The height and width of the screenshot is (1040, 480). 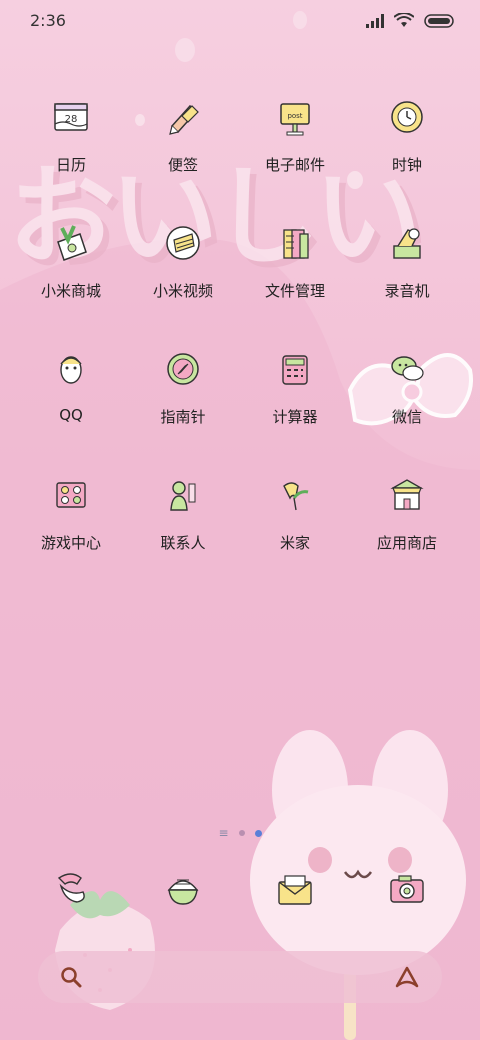 I want to click on app-mijia: 米家, so click(x=295, y=531).